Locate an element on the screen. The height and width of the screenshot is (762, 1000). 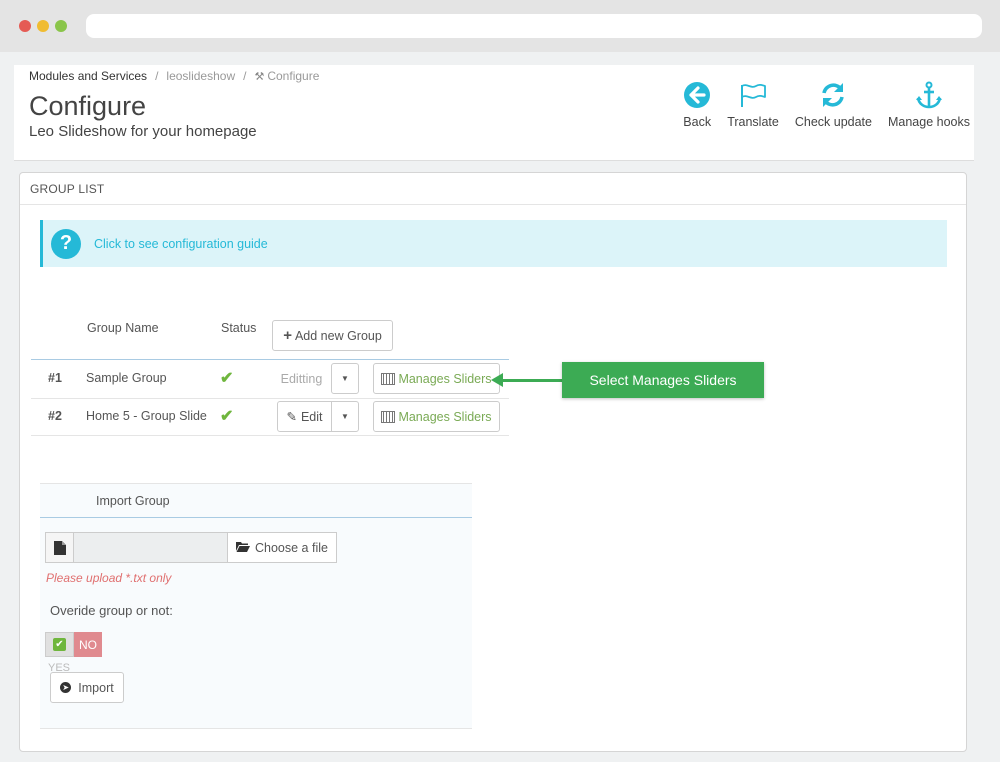
row-1-manages-sliders-label: Manages Sliders is located at coordinates (445, 378).